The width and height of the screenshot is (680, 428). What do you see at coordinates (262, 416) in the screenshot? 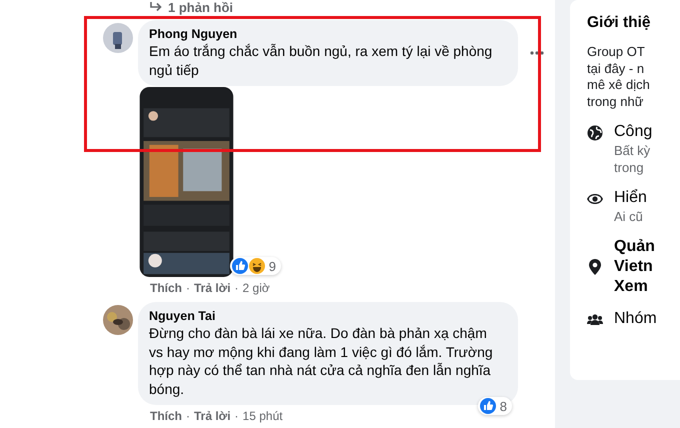
I see `comment-time: 15 phút` at bounding box center [262, 416].